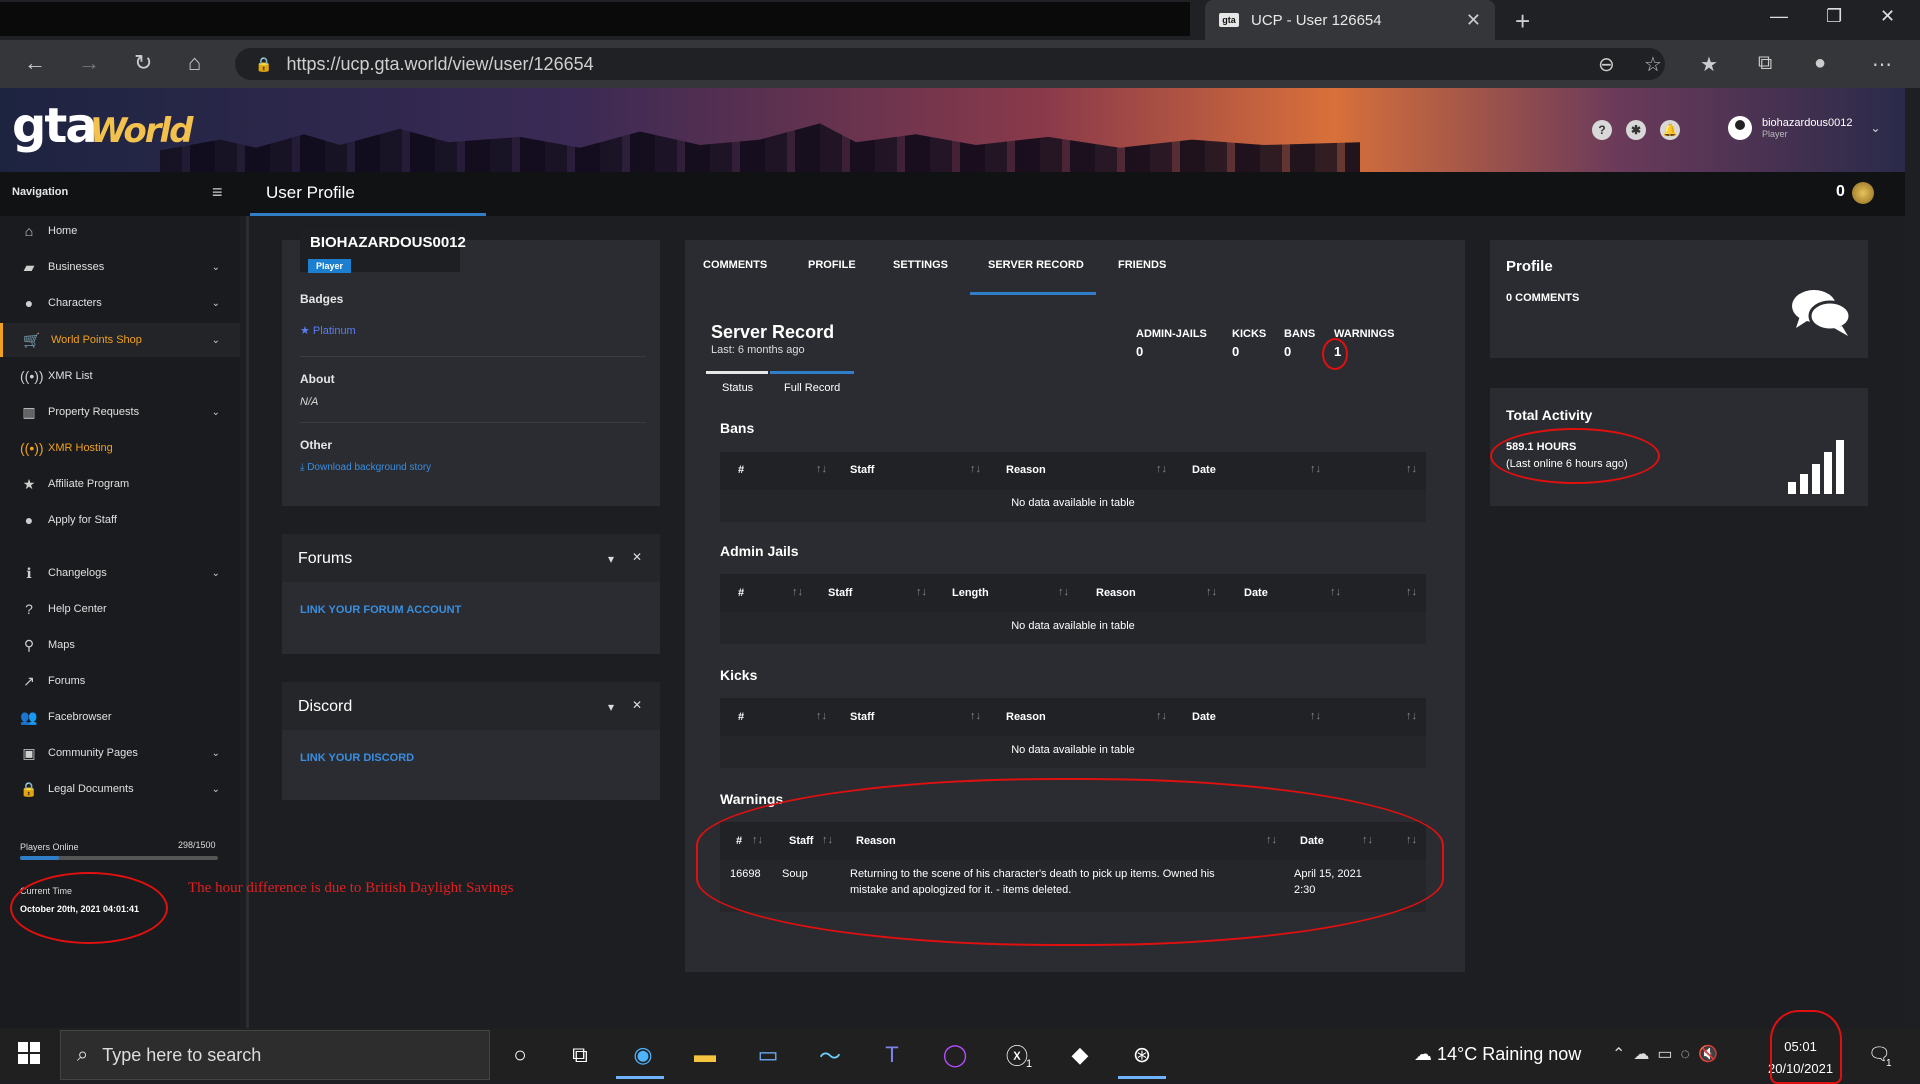 Image resolution: width=1920 pixels, height=1084 pixels. What do you see at coordinates (520, 1055) in the screenshot?
I see `cortana-icon: ○` at bounding box center [520, 1055].